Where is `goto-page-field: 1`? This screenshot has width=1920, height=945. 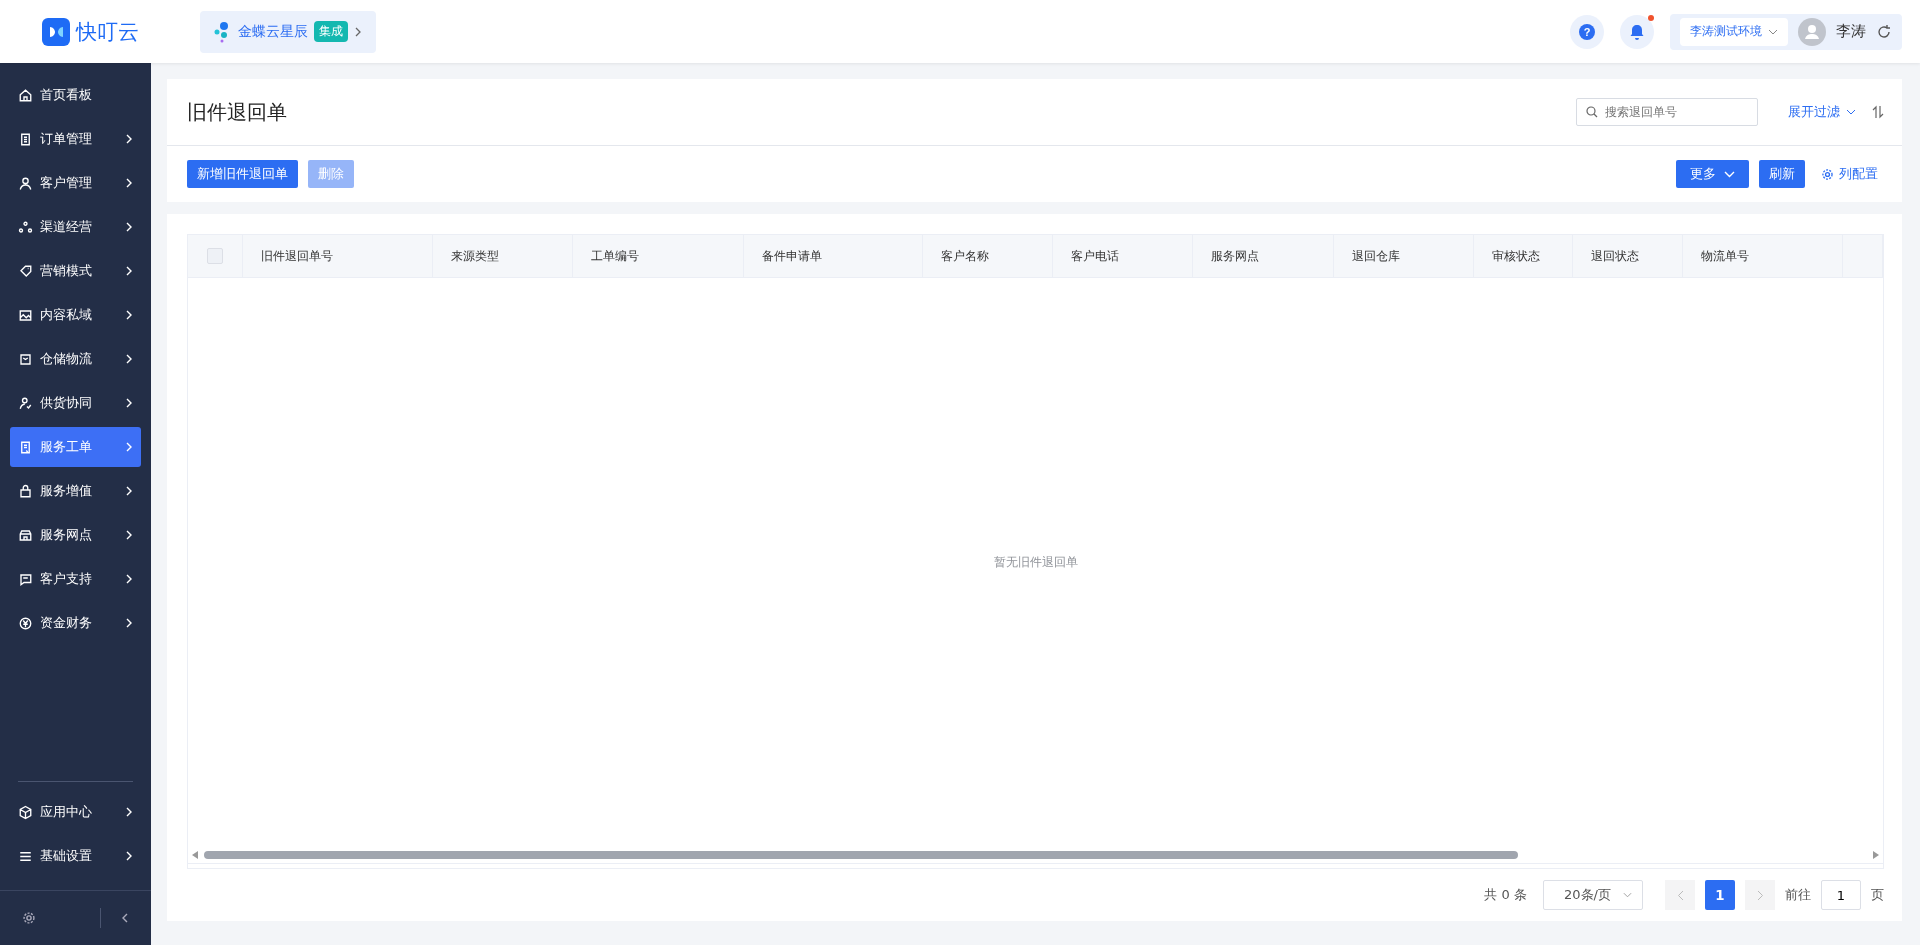
goto-page-field: 1 is located at coordinates (1841, 895).